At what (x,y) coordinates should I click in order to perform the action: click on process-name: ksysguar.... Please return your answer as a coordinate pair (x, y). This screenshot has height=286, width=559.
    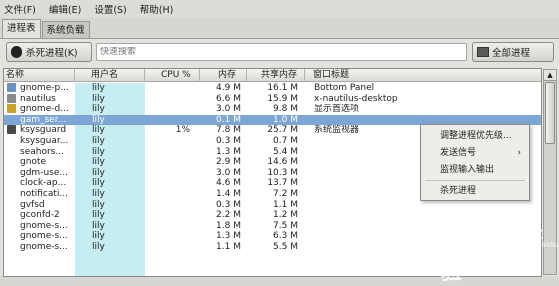
    Looking at the image, I should click on (44, 140).